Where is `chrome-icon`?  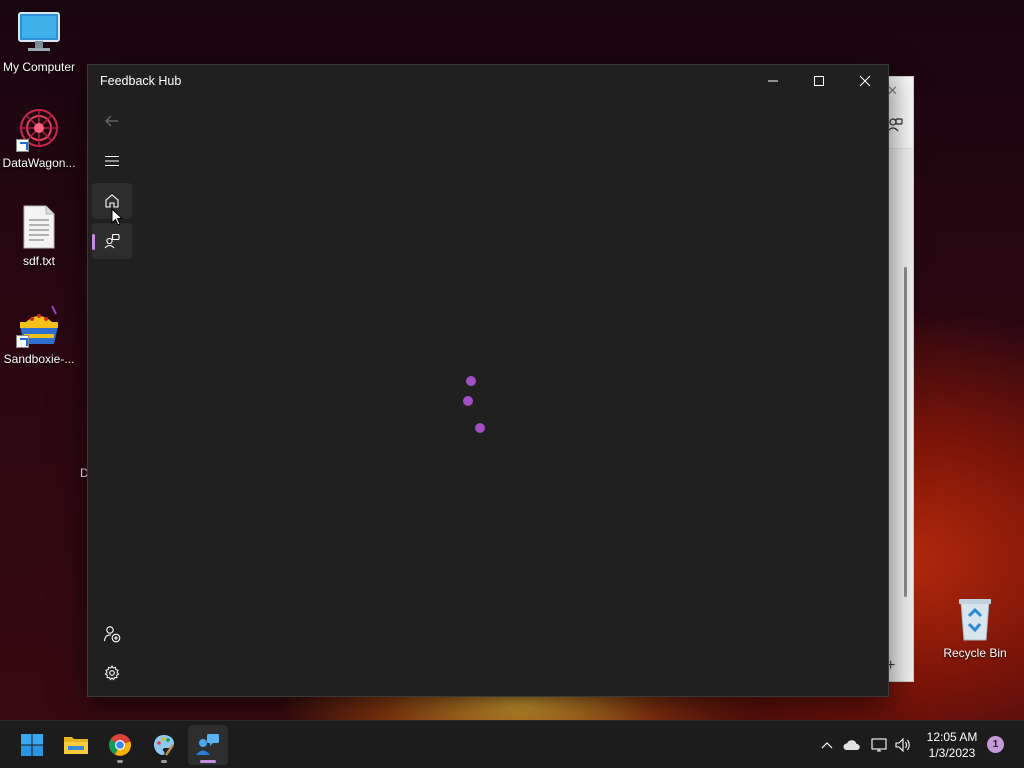 chrome-icon is located at coordinates (120, 745).